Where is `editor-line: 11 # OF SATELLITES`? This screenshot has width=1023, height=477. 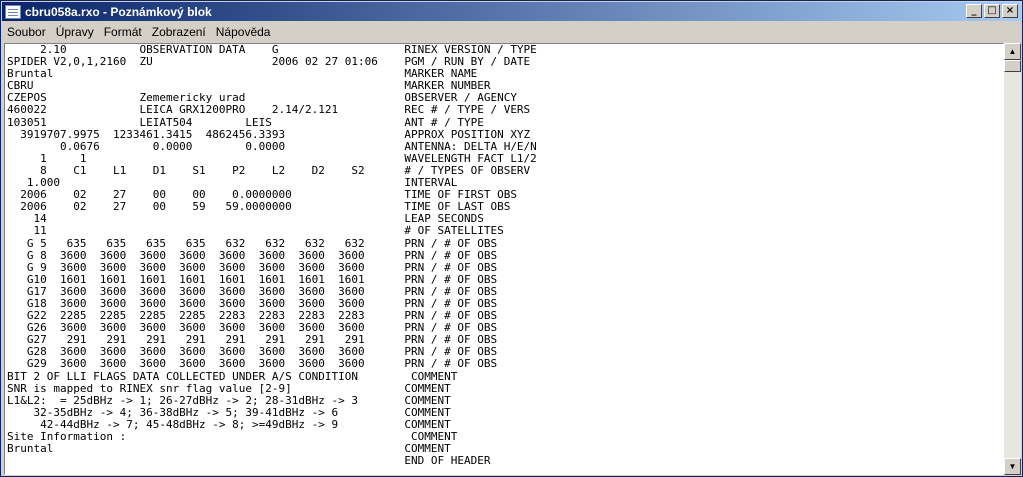 editor-line: 11 # OF SATELLITES is located at coordinates (505, 231).